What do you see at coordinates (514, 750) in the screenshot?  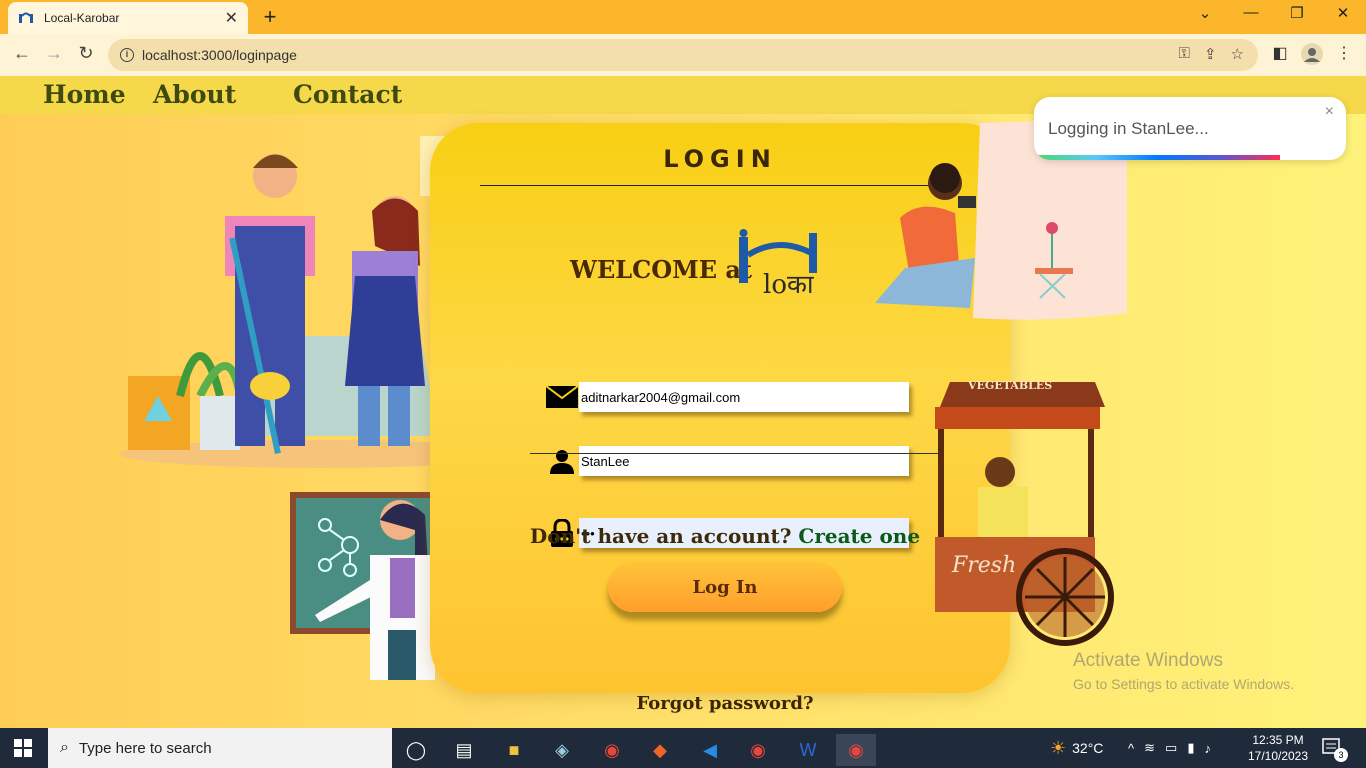 I see `file-explorer-icon: ■` at bounding box center [514, 750].